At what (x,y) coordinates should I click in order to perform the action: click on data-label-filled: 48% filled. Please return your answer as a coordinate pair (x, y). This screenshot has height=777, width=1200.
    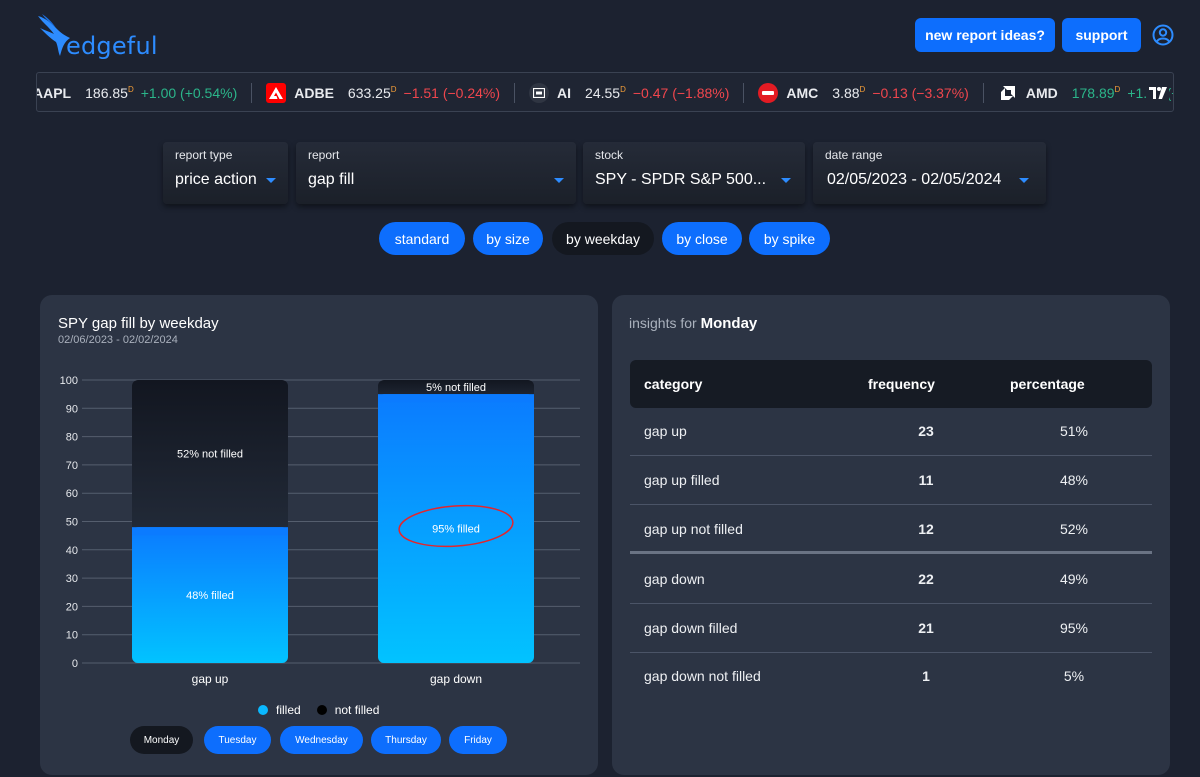
    Looking at the image, I should click on (210, 596).